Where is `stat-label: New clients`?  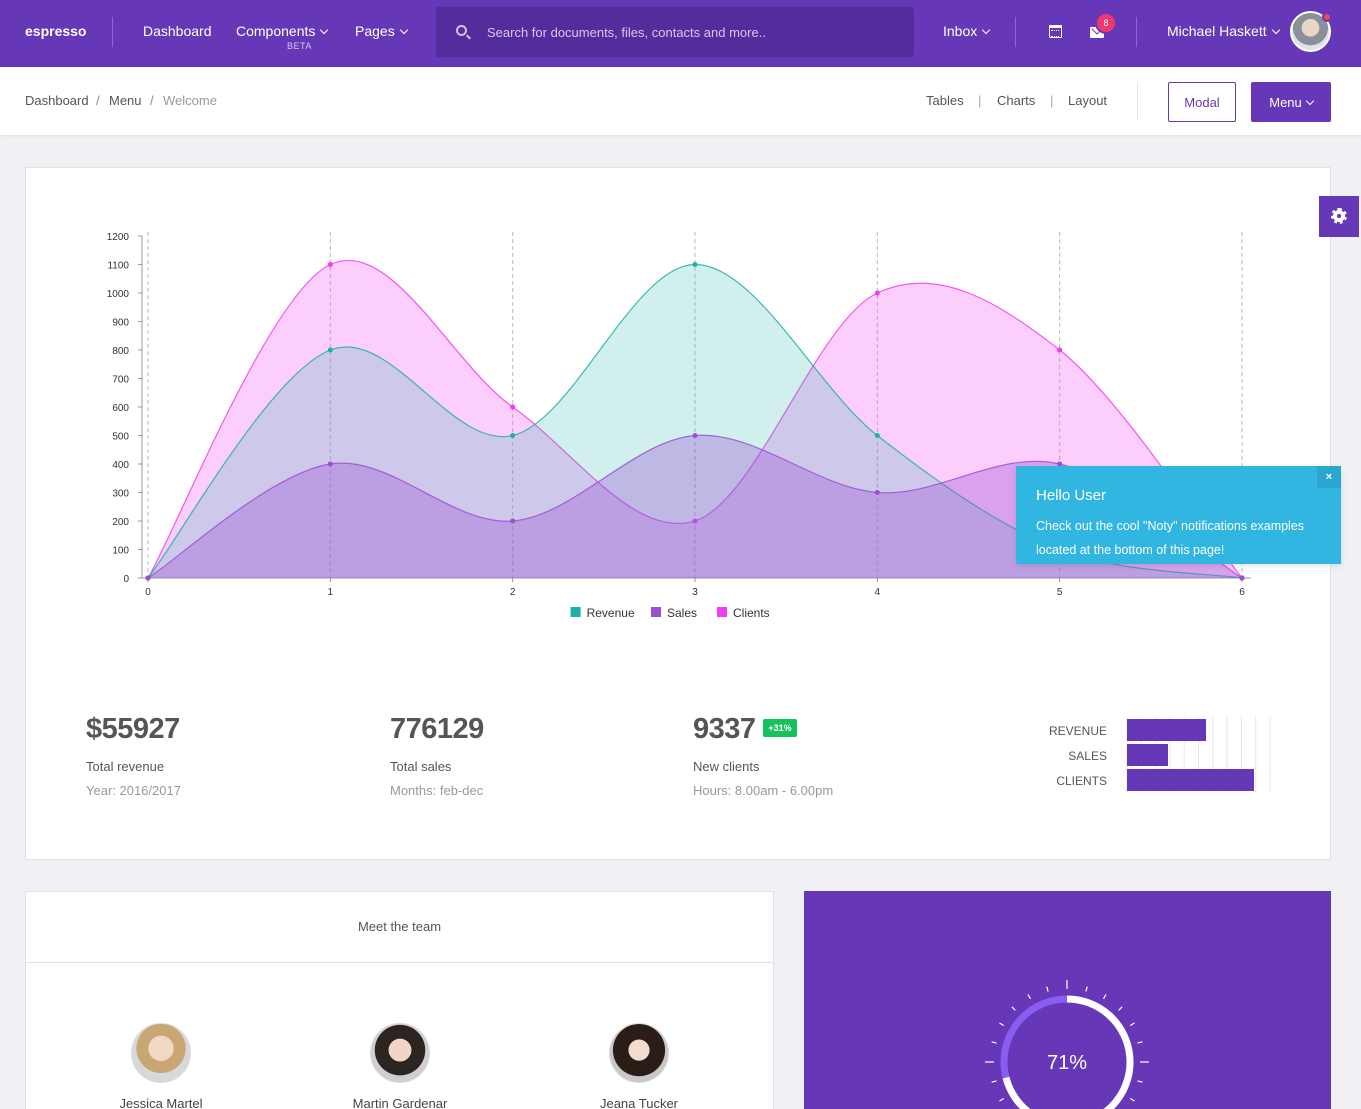
stat-label: New clients is located at coordinates (726, 766).